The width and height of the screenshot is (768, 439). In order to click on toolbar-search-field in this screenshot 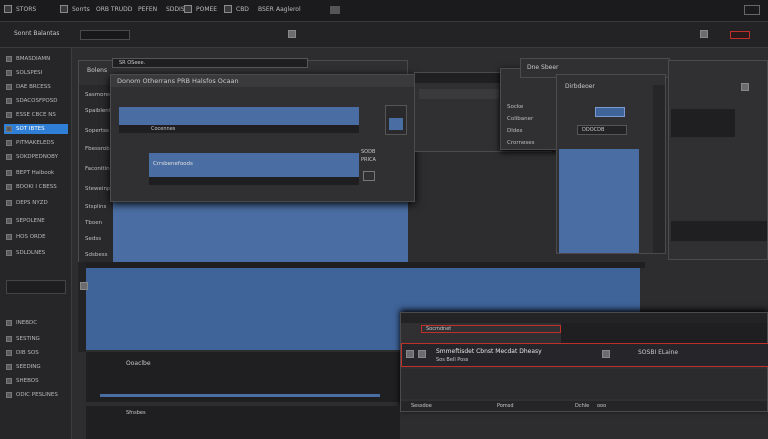, I will do `click(105, 35)`.